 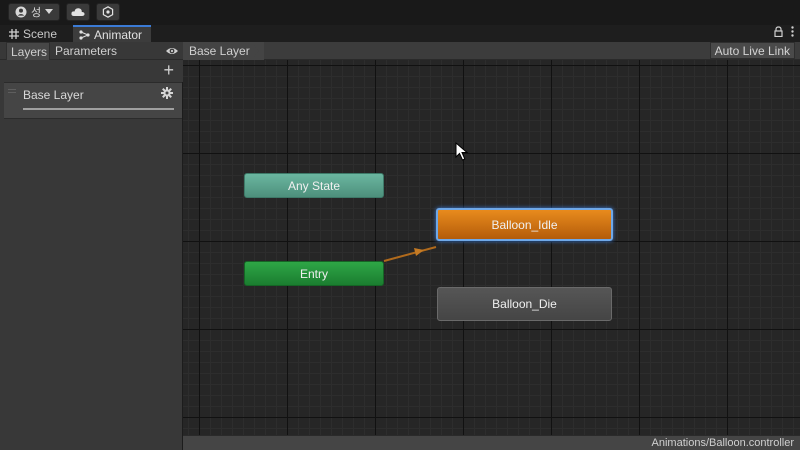 I want to click on layer-item: Base Layer, so click(x=93, y=100).